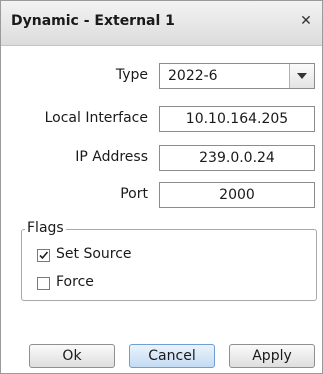 Image resolution: width=323 pixels, height=374 pixels. I want to click on type-select-value: 2022-6, so click(193, 76).